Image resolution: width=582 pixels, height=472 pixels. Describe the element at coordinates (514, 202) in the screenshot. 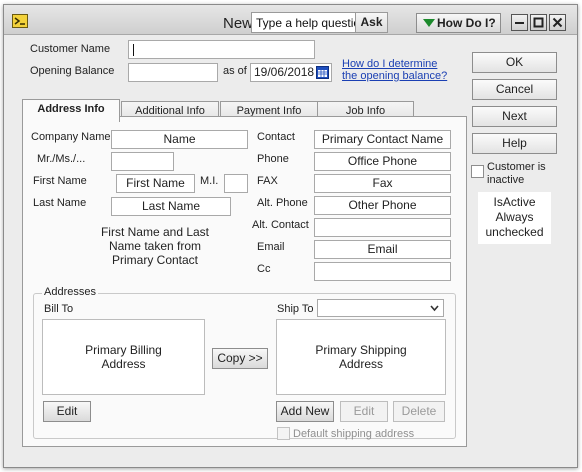

I see `note-line1: IsActive` at that location.